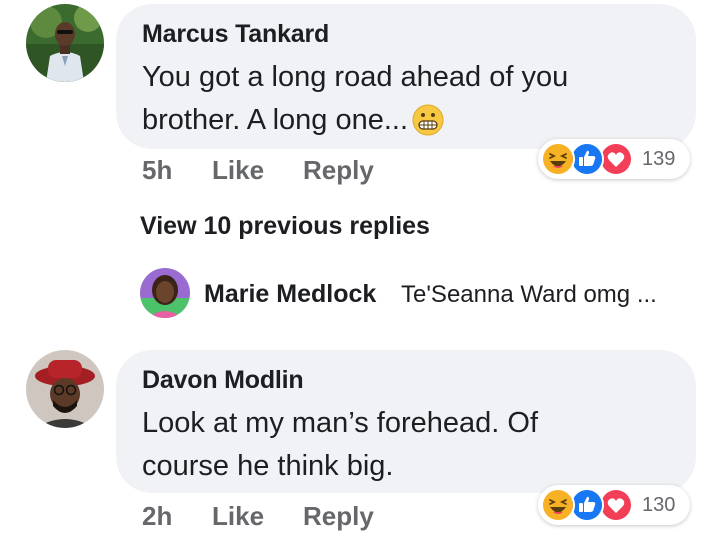  Describe the element at coordinates (340, 423) in the screenshot. I see `comment-text-line: Look at my man’s forehead. Of` at that location.